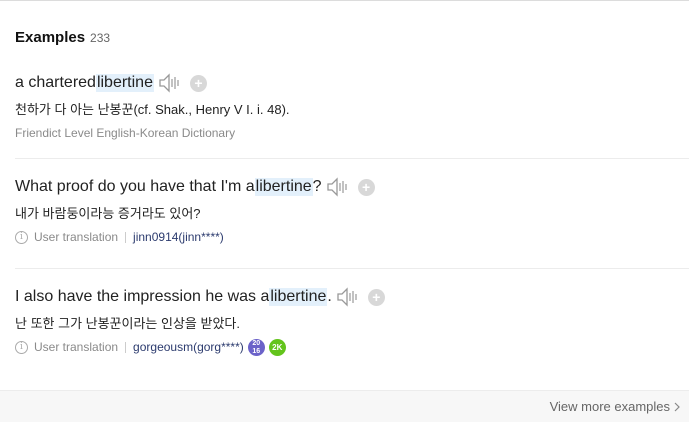  Describe the element at coordinates (135, 186) in the screenshot. I see `sentence-text: What proof do you have that I'm a` at that location.